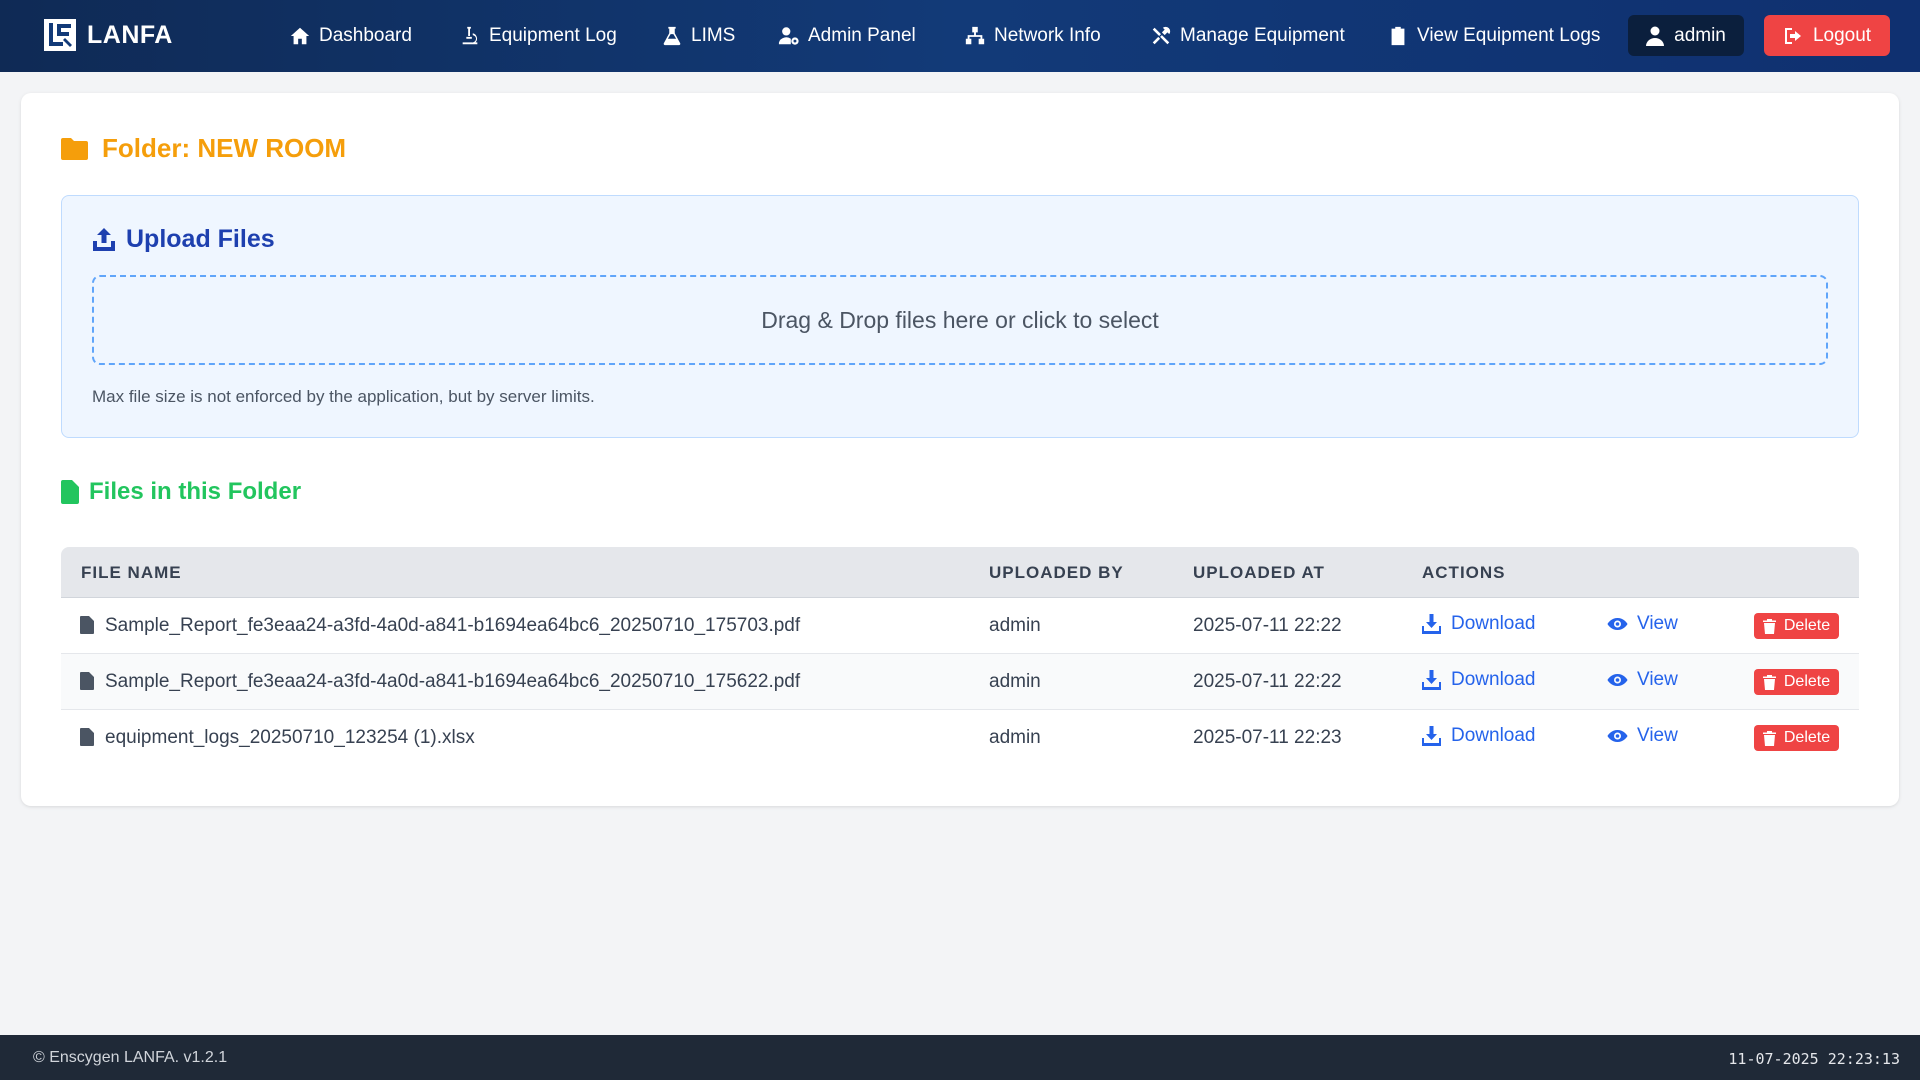 This screenshot has height=1080, width=1920. Describe the element at coordinates (1259, 572) in the screenshot. I see `column-header-uploaded-at: UPLOADED AT` at that location.